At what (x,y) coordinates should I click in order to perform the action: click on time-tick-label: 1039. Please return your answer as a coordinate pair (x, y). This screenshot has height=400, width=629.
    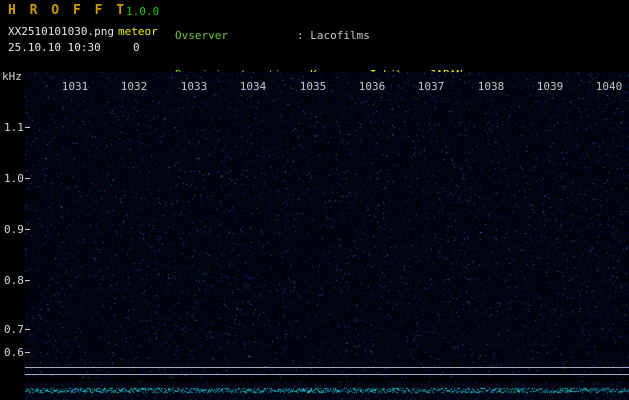
    Looking at the image, I should click on (550, 86).